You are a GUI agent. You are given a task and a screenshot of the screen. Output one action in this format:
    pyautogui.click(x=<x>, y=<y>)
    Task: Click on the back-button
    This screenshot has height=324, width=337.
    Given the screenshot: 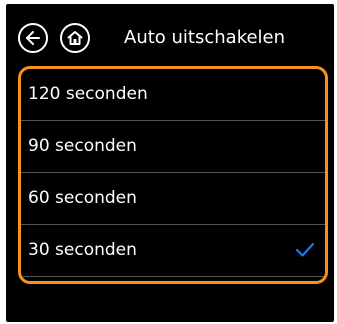 What is the action you would take?
    pyautogui.click(x=33, y=38)
    